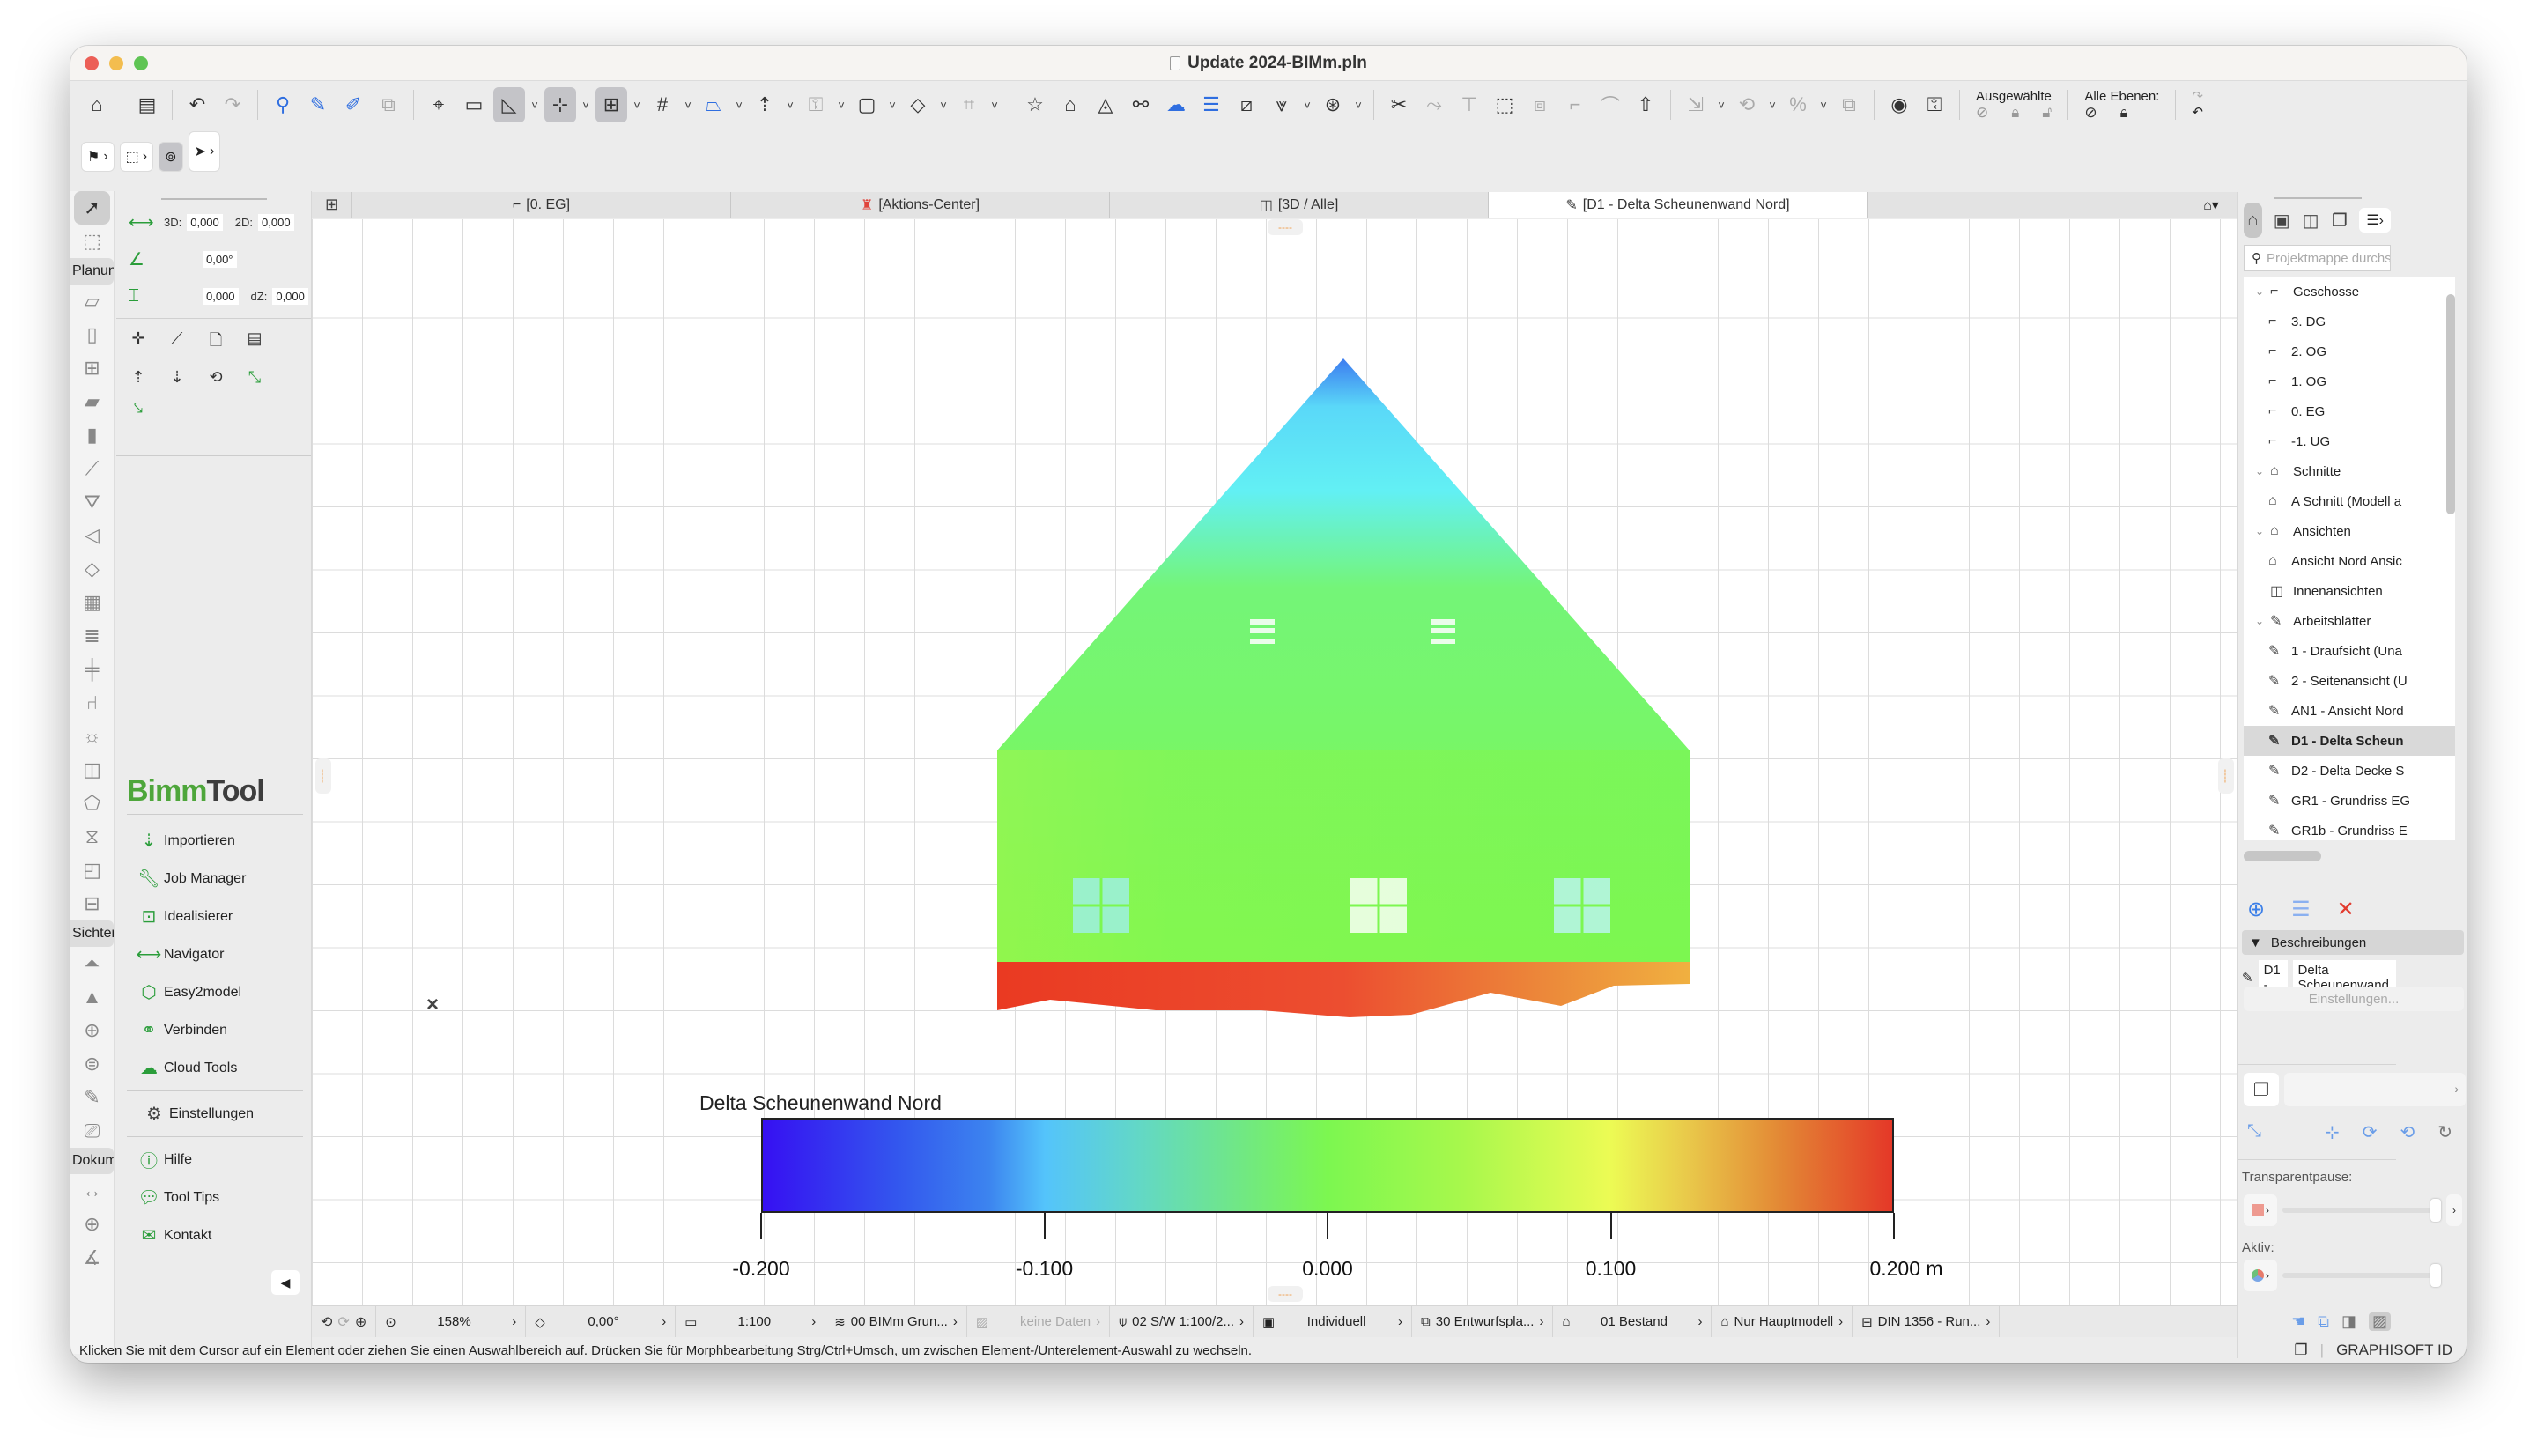  I want to click on bimm-einstellungen: ⚙ Einstellungen, so click(215, 1114).